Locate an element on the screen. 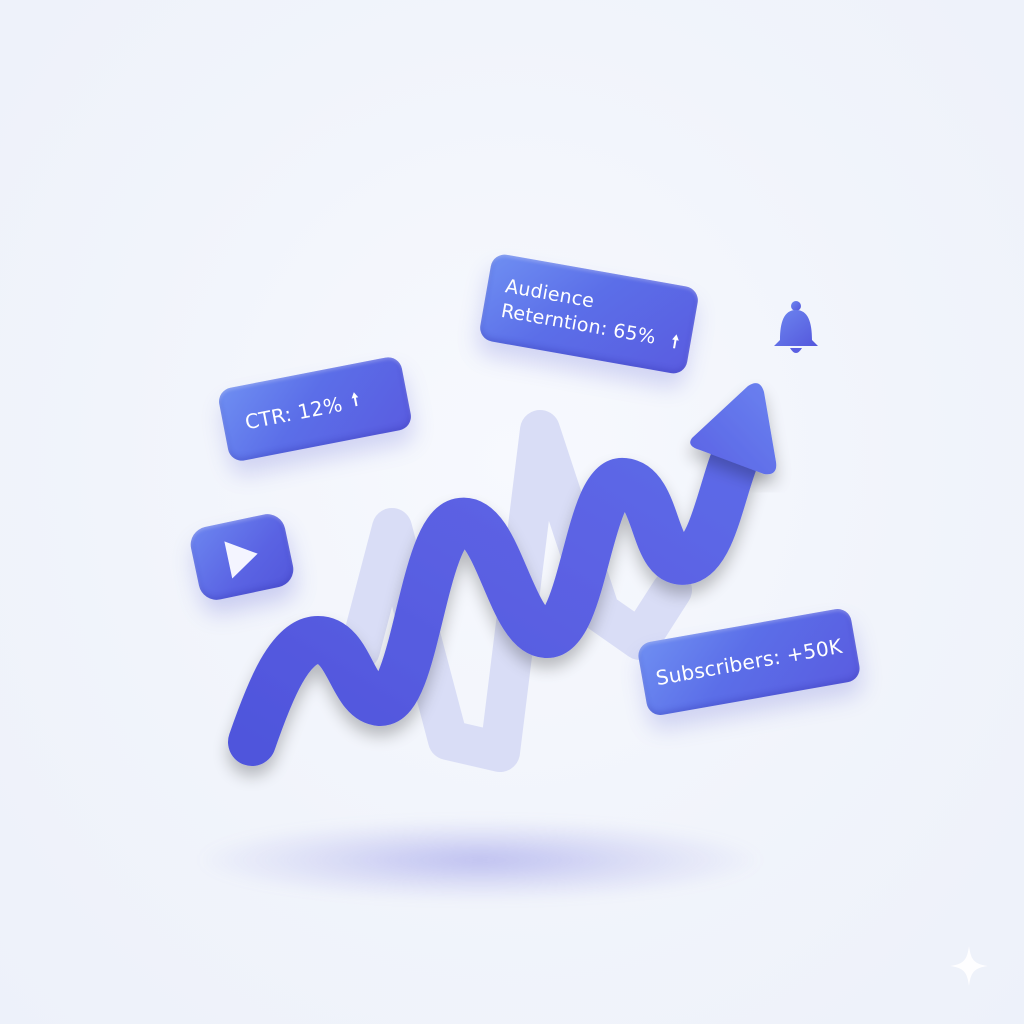  bell-icon is located at coordinates (796, 327).